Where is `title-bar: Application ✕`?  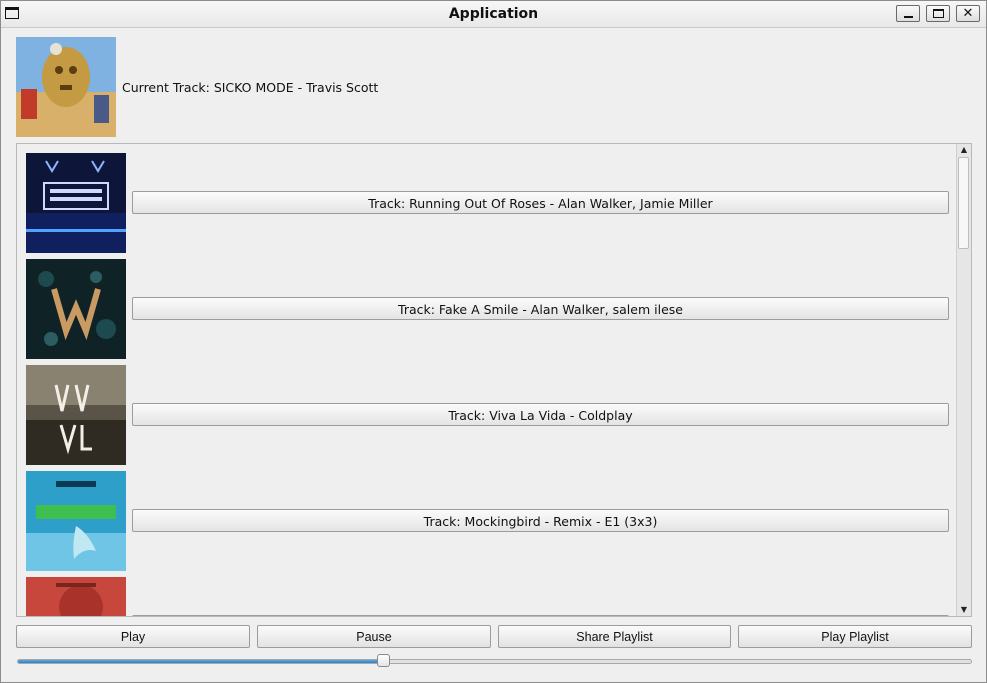
title-bar: Application ✕ is located at coordinates (493, 14).